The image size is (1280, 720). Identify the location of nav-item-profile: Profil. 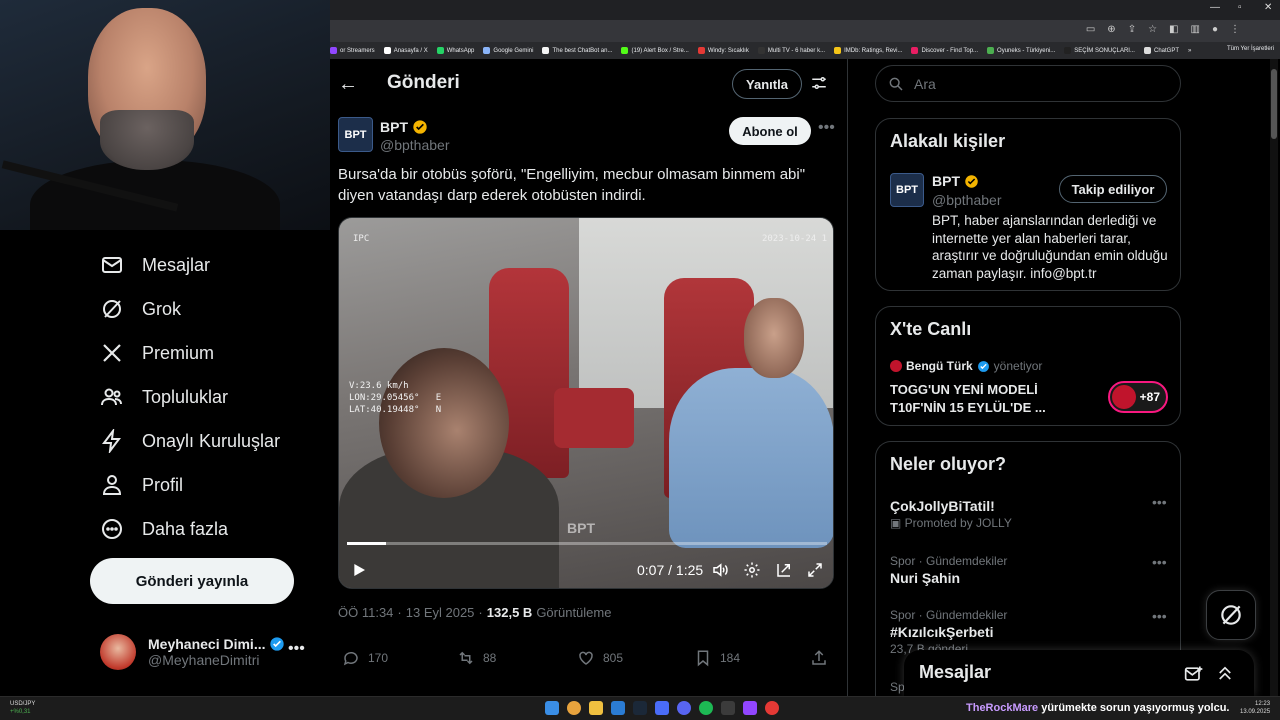
(141, 485).